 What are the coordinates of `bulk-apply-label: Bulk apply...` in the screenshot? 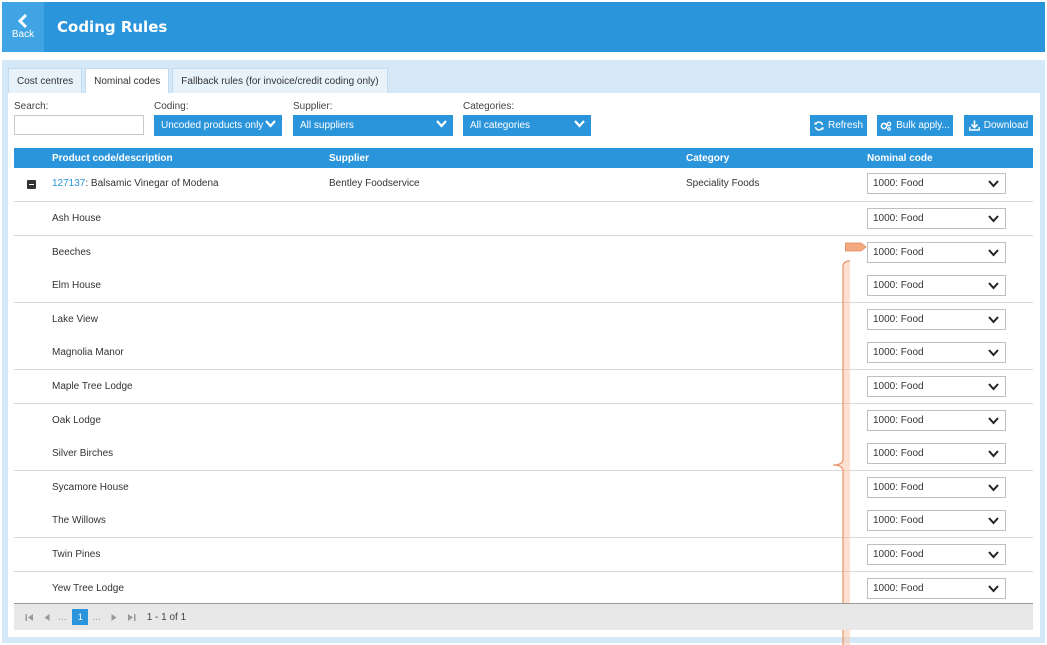 It's located at (923, 125).